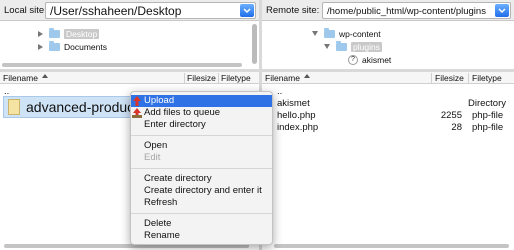  What do you see at coordinates (137, 113) in the screenshot?
I see `queue-arrow-icon` at bounding box center [137, 113].